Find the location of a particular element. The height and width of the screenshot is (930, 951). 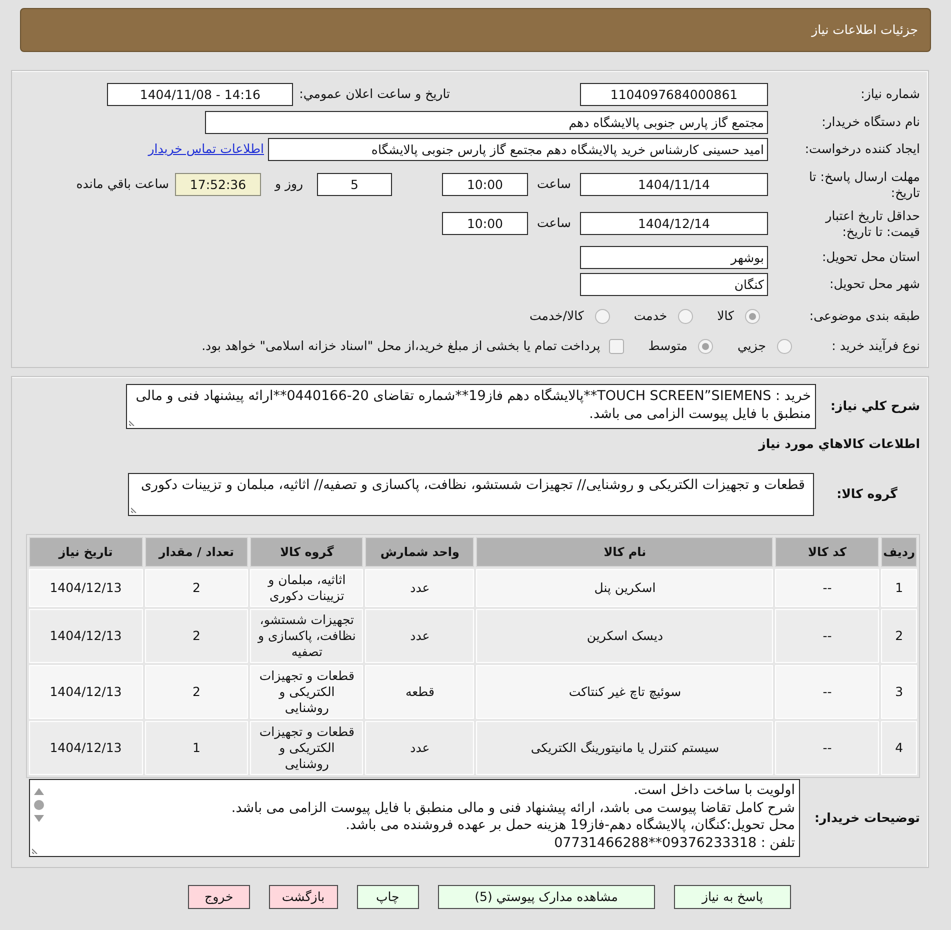

scroll-thumb is located at coordinates (39, 805).